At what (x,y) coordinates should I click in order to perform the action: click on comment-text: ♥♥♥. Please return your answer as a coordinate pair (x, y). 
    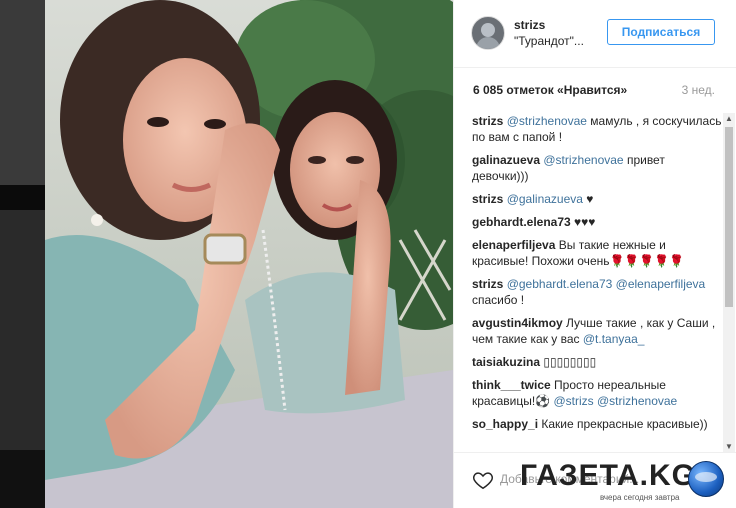
    Looking at the image, I should click on (585, 222).